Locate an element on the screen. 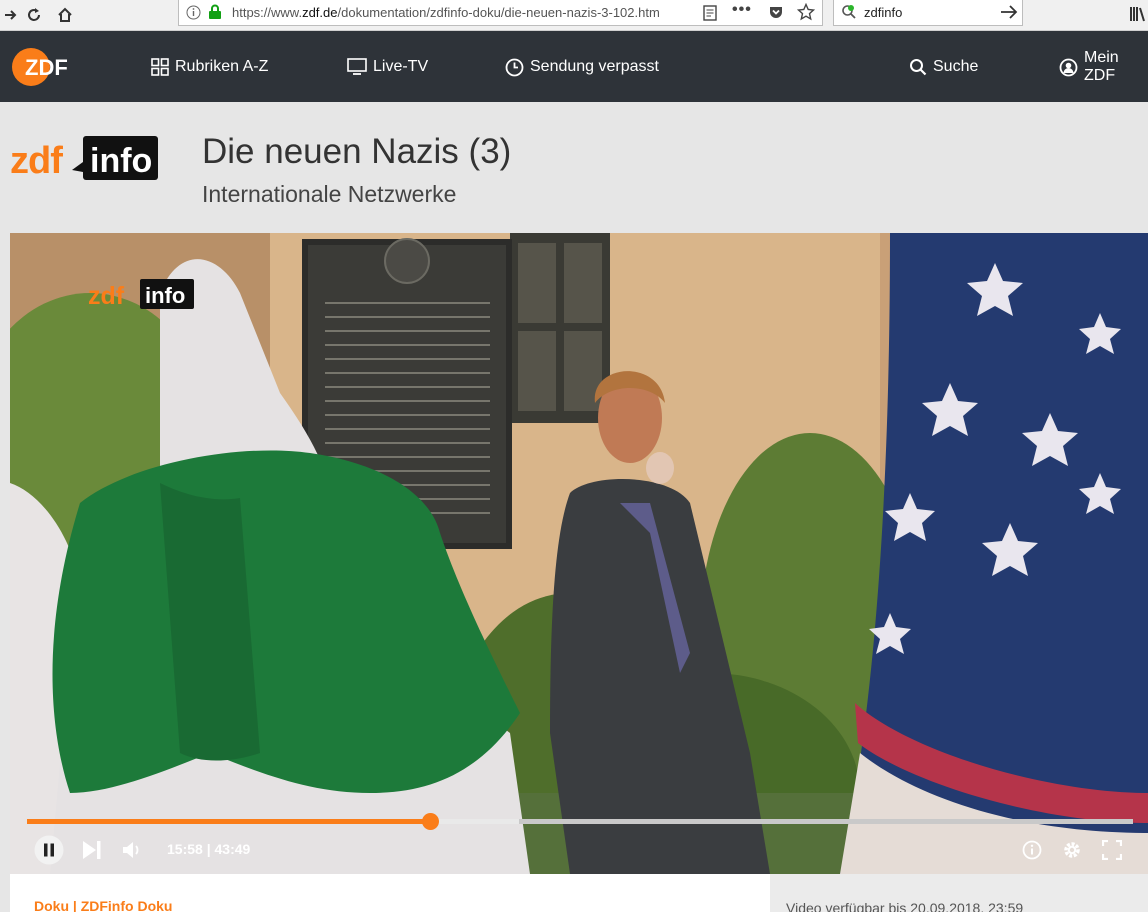 The image size is (1148, 912). search-engine-icon is located at coordinates (849, 13).